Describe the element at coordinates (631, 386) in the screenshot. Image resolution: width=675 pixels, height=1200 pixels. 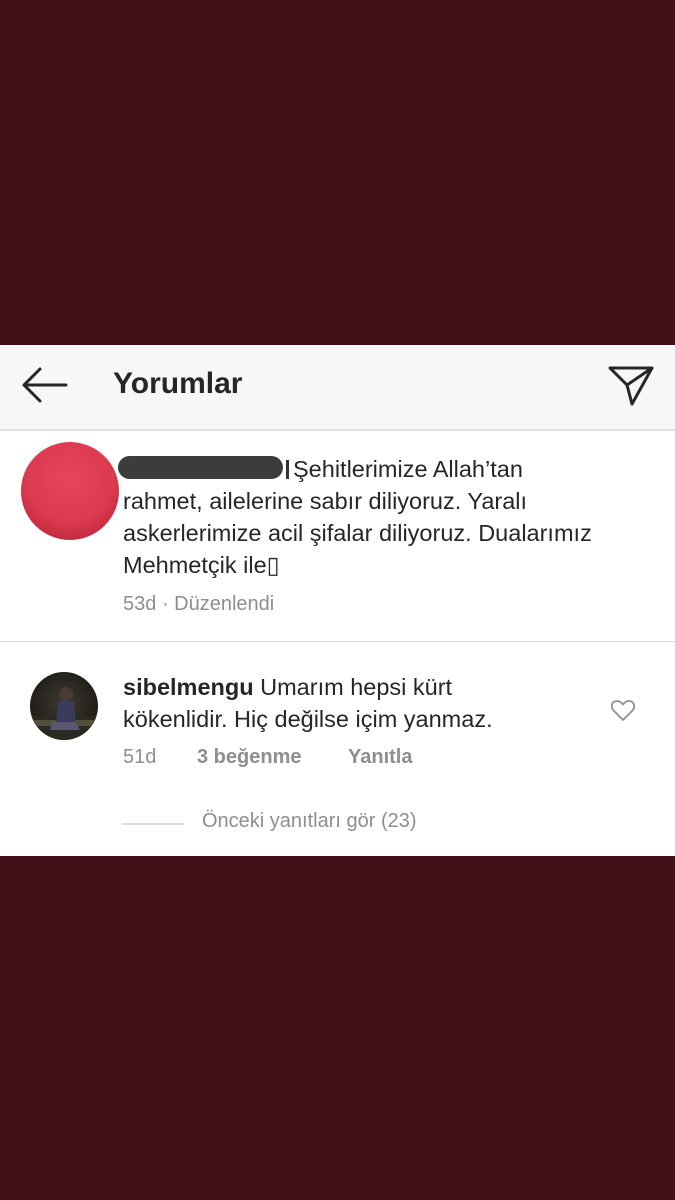
I see `paper-plane-icon` at that location.